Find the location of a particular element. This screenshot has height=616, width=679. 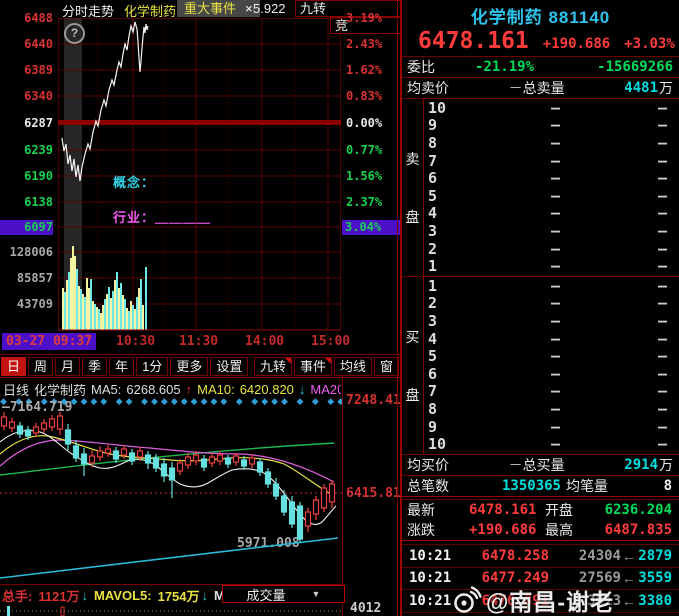

mavol5-label: MAVOL5: is located at coordinates (123, 595).